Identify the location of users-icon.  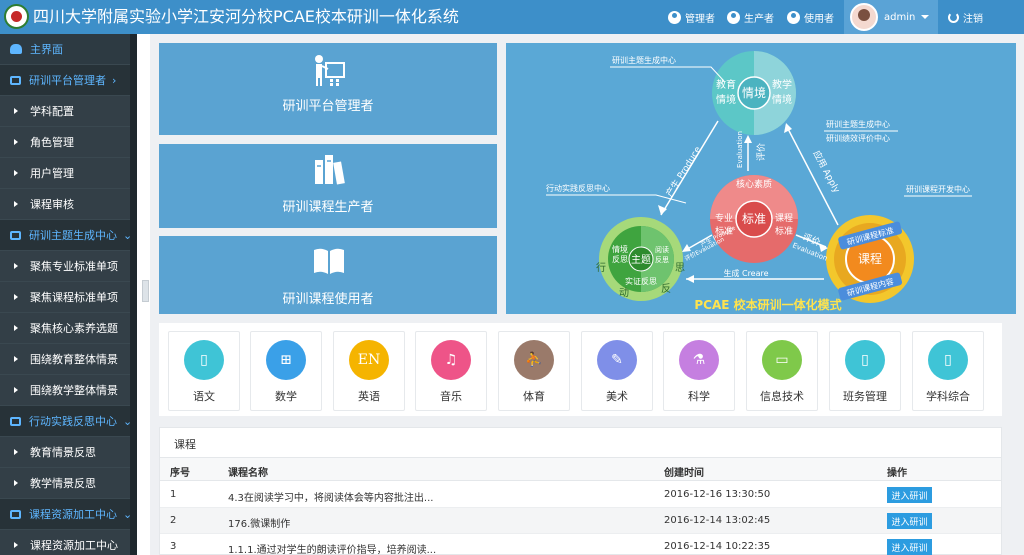
(793, 17).